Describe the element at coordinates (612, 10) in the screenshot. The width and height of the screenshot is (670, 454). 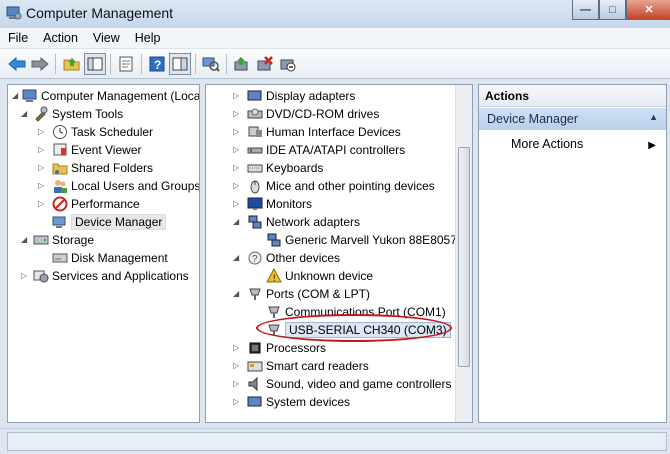
I see `maximize-button: □` at that location.